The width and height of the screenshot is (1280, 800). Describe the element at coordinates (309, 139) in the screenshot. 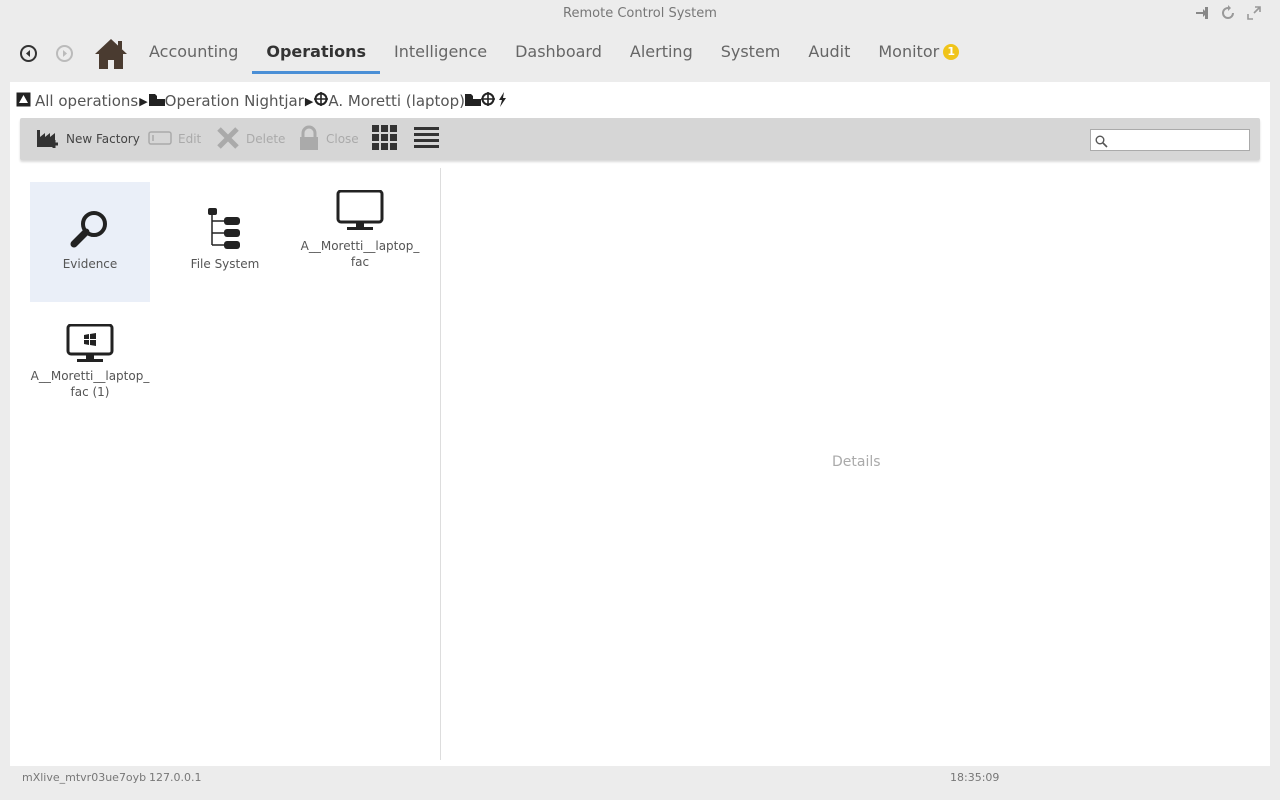

I see `lock-icon` at that location.